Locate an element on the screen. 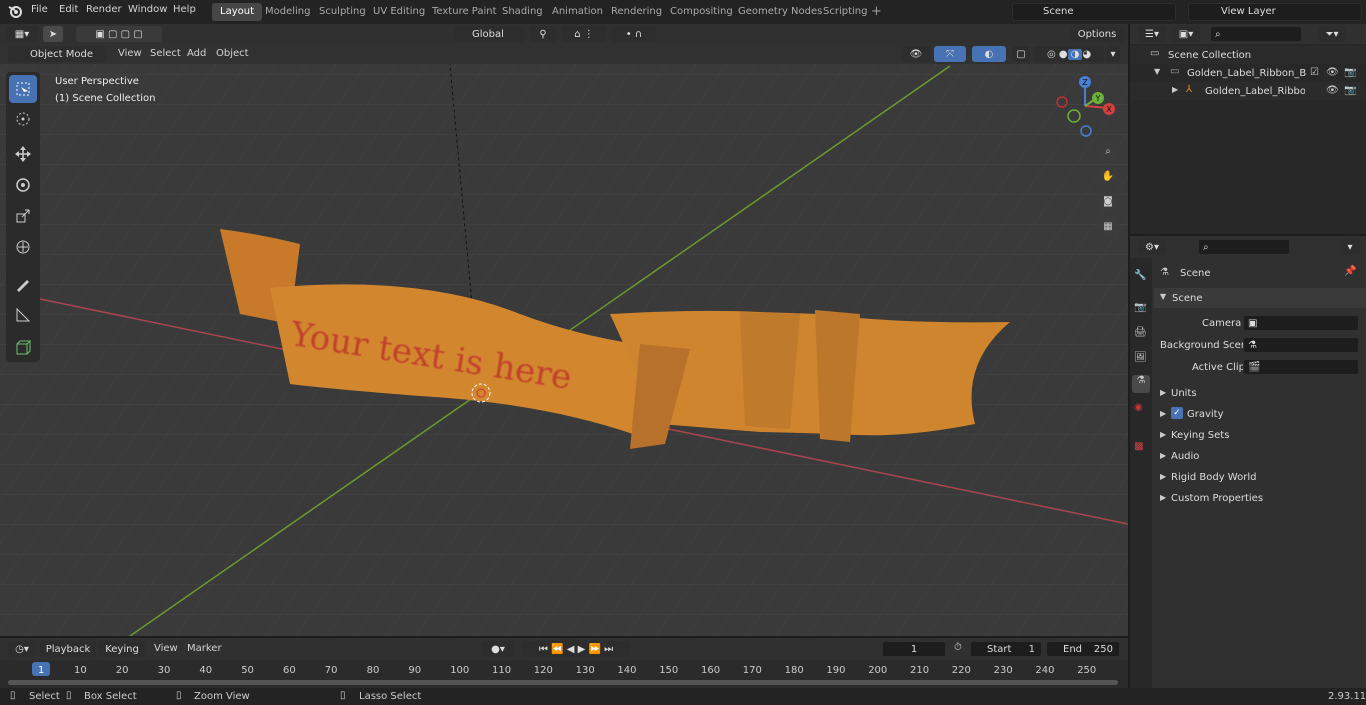 This screenshot has height=705, width=1366. annotate-tool-icon is located at coordinates (23, 284).